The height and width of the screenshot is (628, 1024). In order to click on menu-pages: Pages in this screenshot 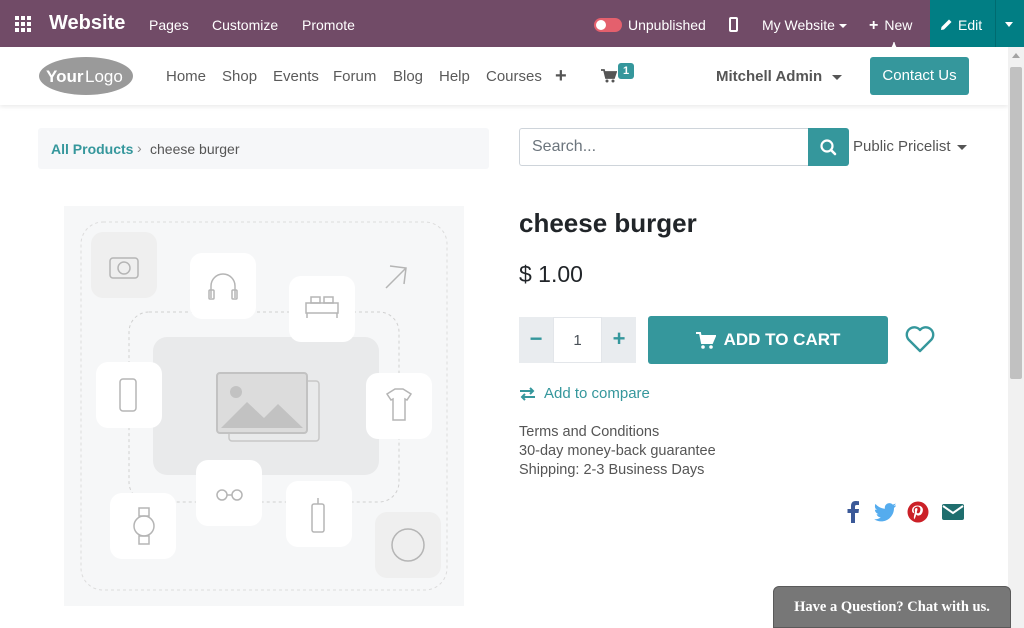, I will do `click(169, 25)`.